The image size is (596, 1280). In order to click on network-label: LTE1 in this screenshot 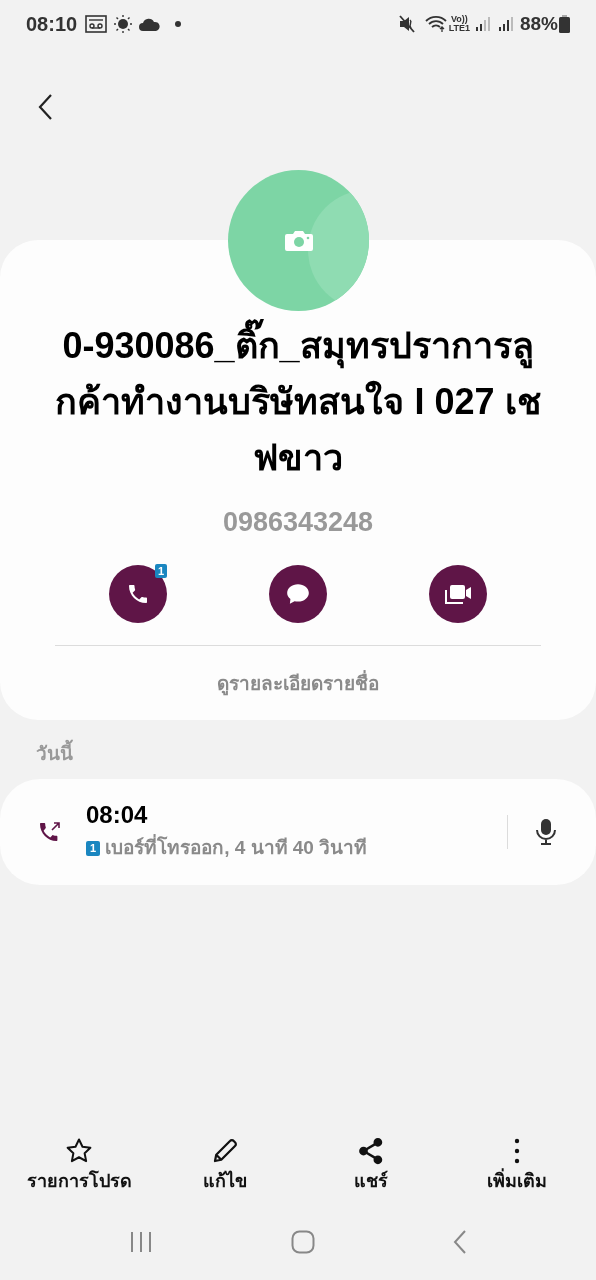, I will do `click(459, 28)`.